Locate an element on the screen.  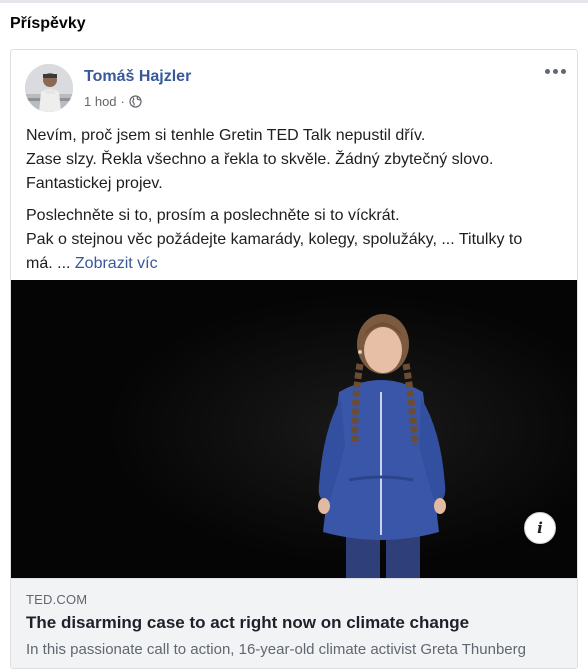
post-meta: 1 hod · is located at coordinates (113, 101).